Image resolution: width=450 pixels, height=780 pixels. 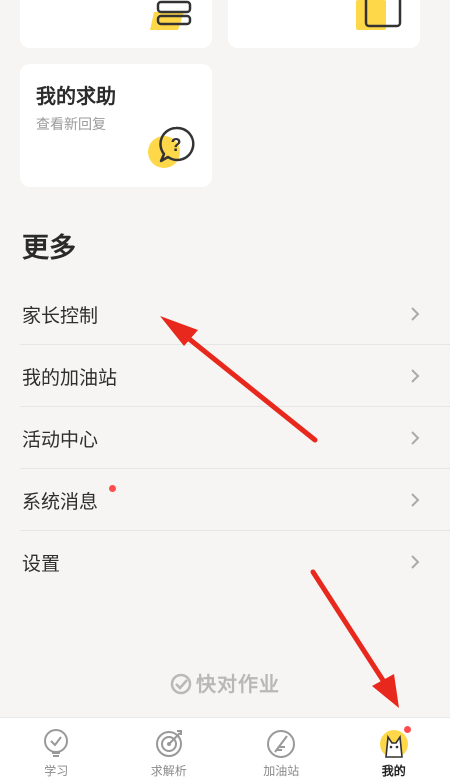 I want to click on menu-item-label: 活动中心, so click(x=60, y=439).